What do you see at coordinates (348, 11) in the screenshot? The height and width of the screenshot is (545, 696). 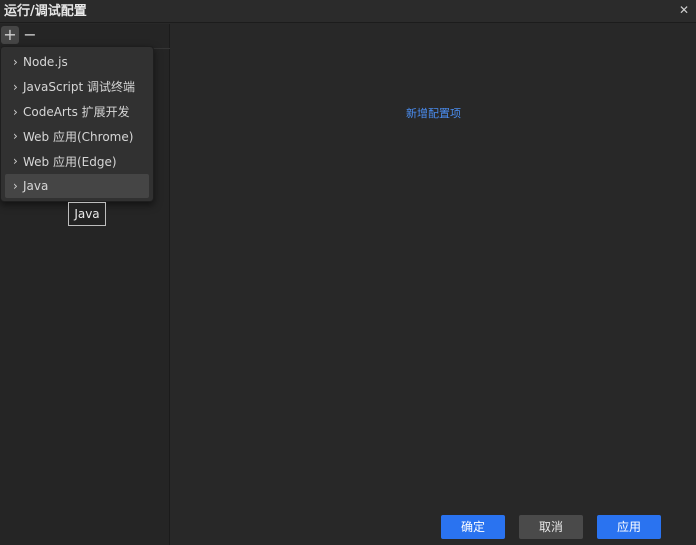 I see `title-bar: 运行/调试配置 ✕` at bounding box center [348, 11].